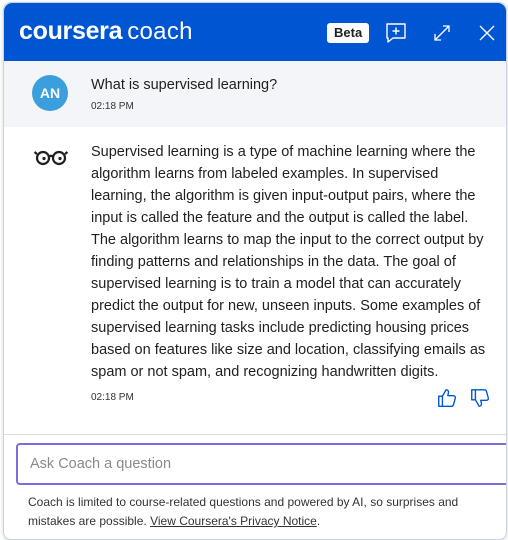  I want to click on thumbs-up-icon, so click(447, 398).